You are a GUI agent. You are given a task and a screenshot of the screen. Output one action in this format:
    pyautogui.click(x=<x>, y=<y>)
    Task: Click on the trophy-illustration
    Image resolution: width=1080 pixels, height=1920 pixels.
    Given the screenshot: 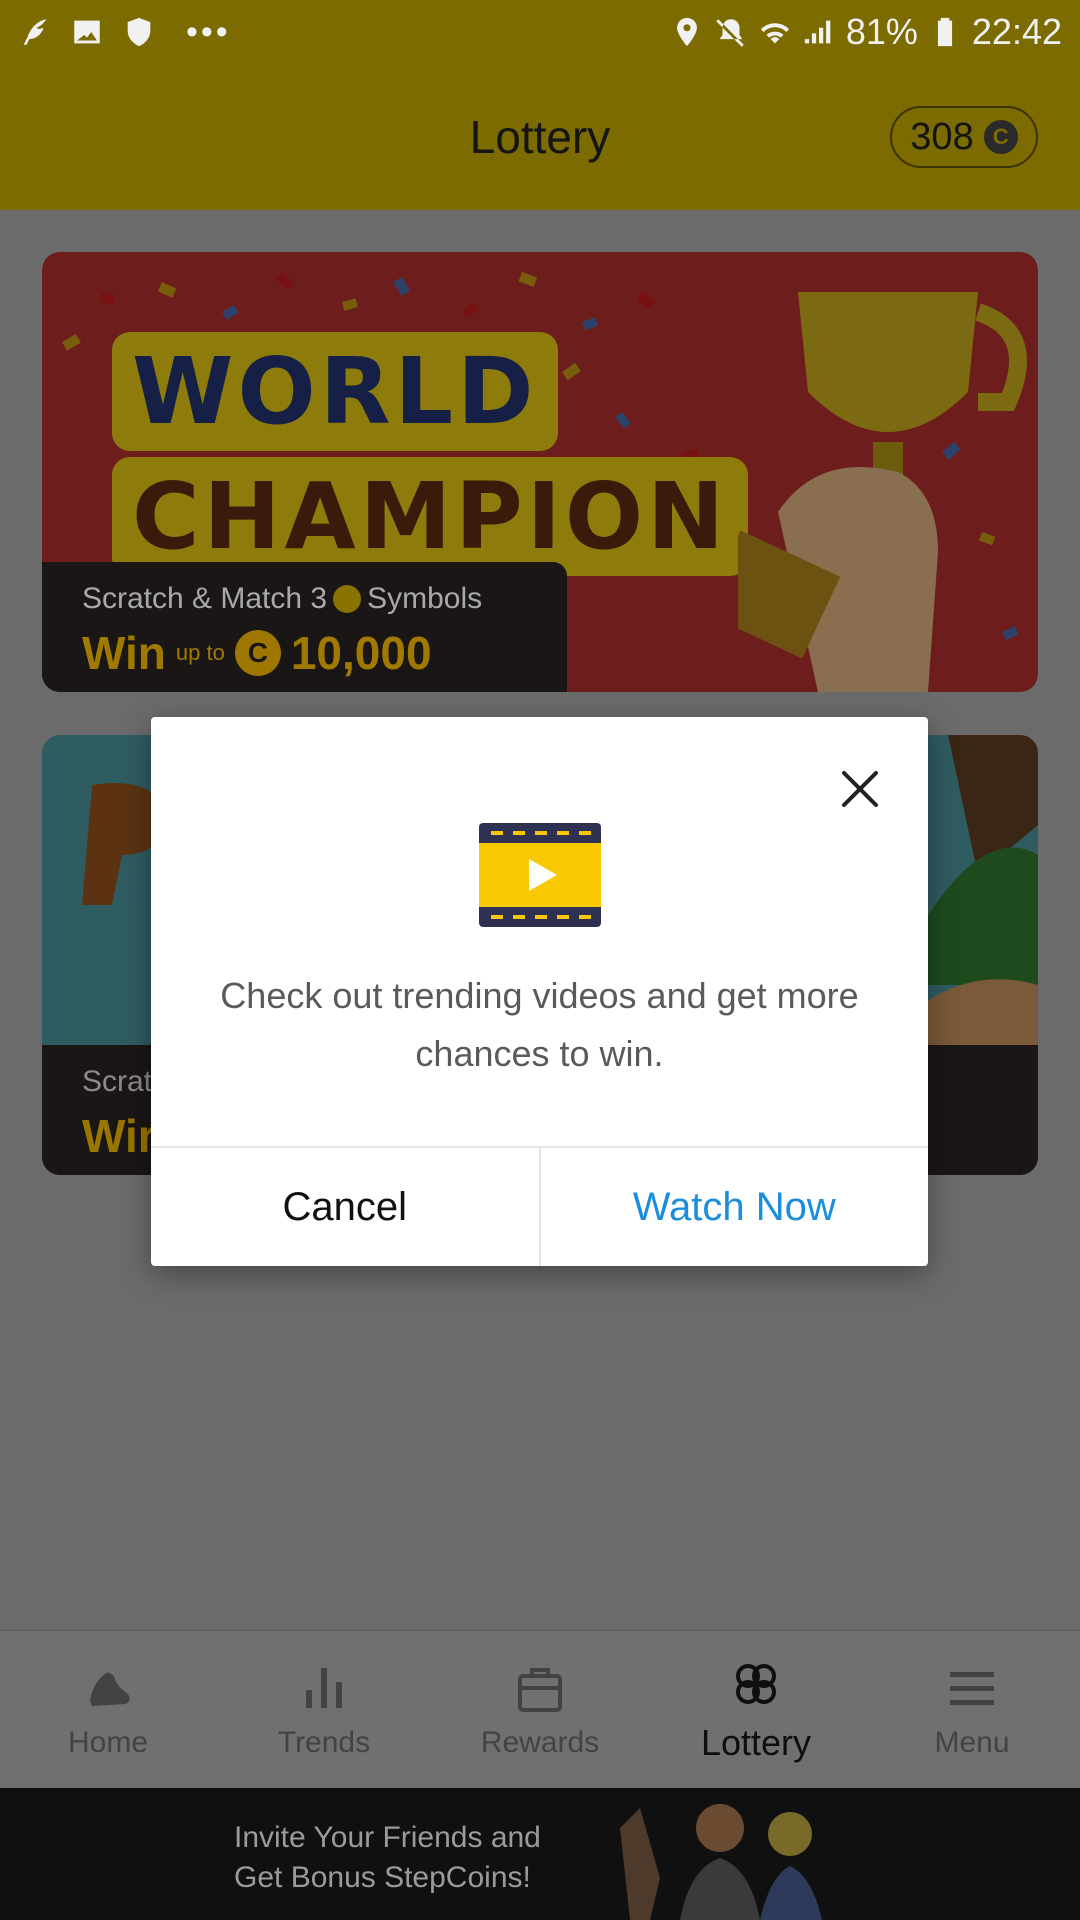 What is the action you would take?
    pyautogui.click(x=882, y=492)
    